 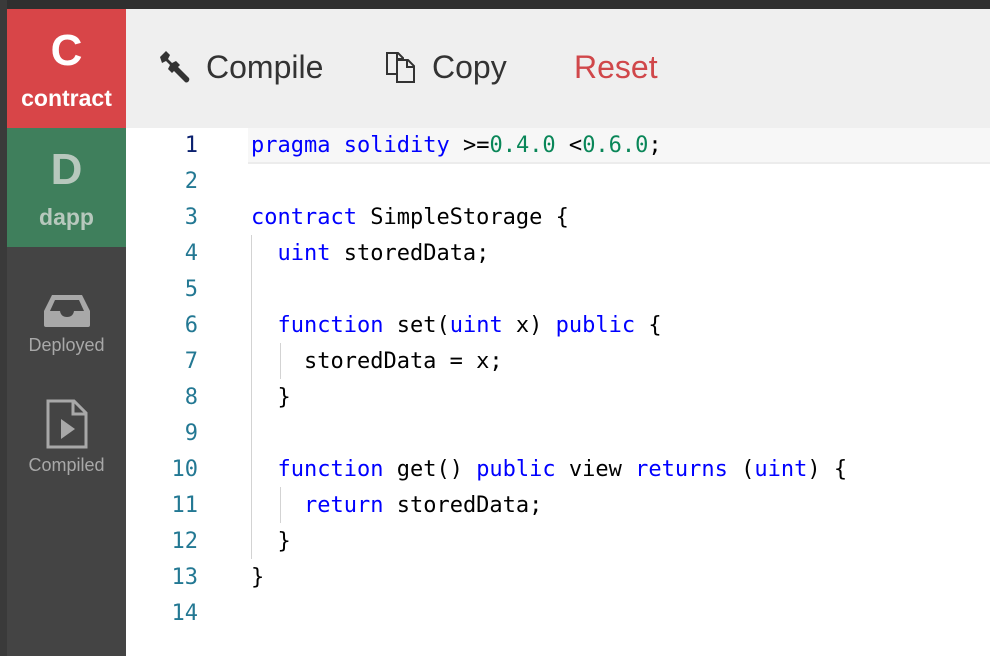 What do you see at coordinates (185, 505) in the screenshot?
I see `line-number: 11` at bounding box center [185, 505].